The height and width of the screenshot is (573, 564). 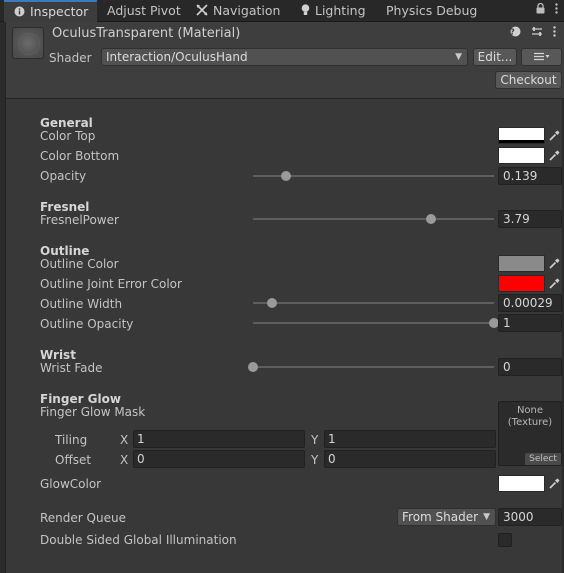 What do you see at coordinates (71, 368) in the screenshot?
I see `wrist-fade-label: Wrist Fade` at bounding box center [71, 368].